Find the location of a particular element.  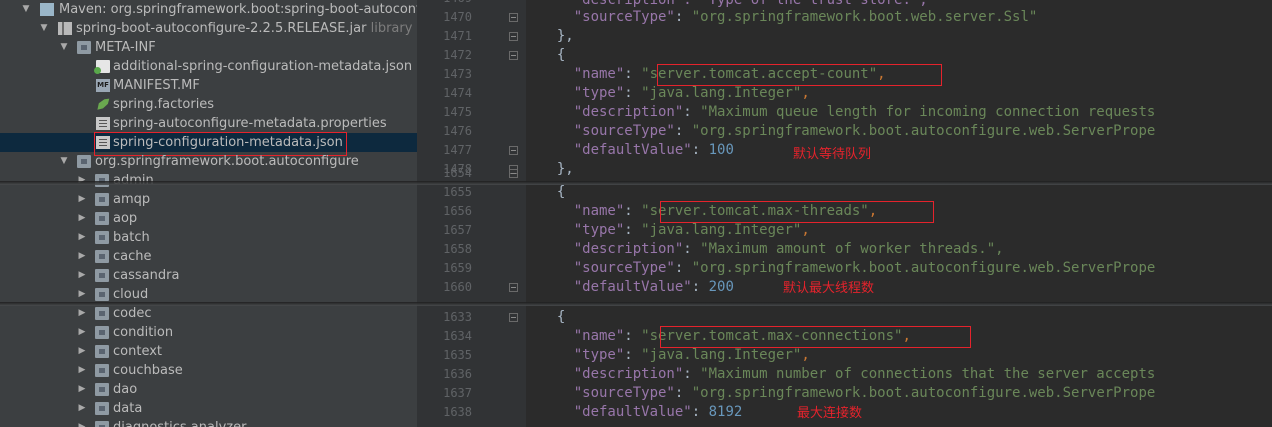

library-hint: library ro is located at coordinates (393, 28).